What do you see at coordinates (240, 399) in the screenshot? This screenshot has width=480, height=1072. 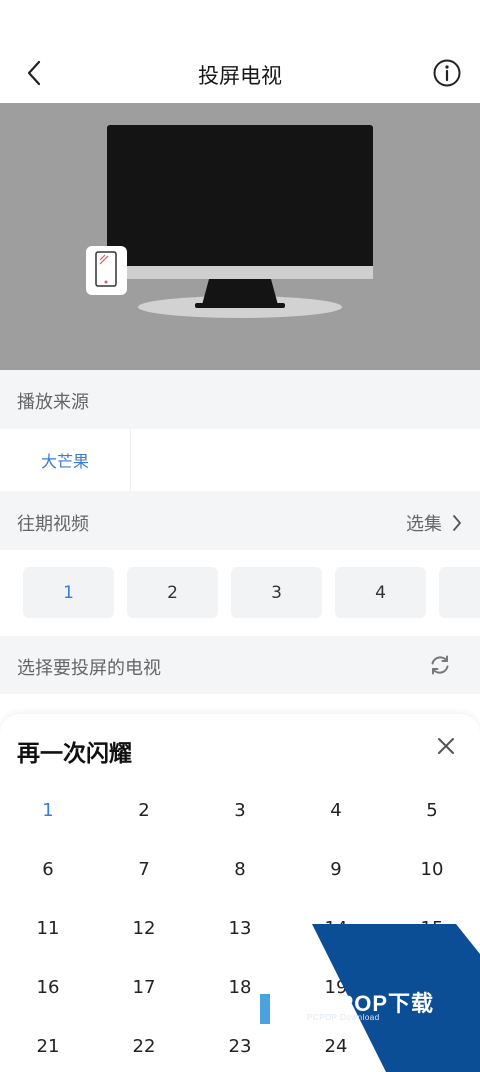 I see `source-section-header: 播放来源` at bounding box center [240, 399].